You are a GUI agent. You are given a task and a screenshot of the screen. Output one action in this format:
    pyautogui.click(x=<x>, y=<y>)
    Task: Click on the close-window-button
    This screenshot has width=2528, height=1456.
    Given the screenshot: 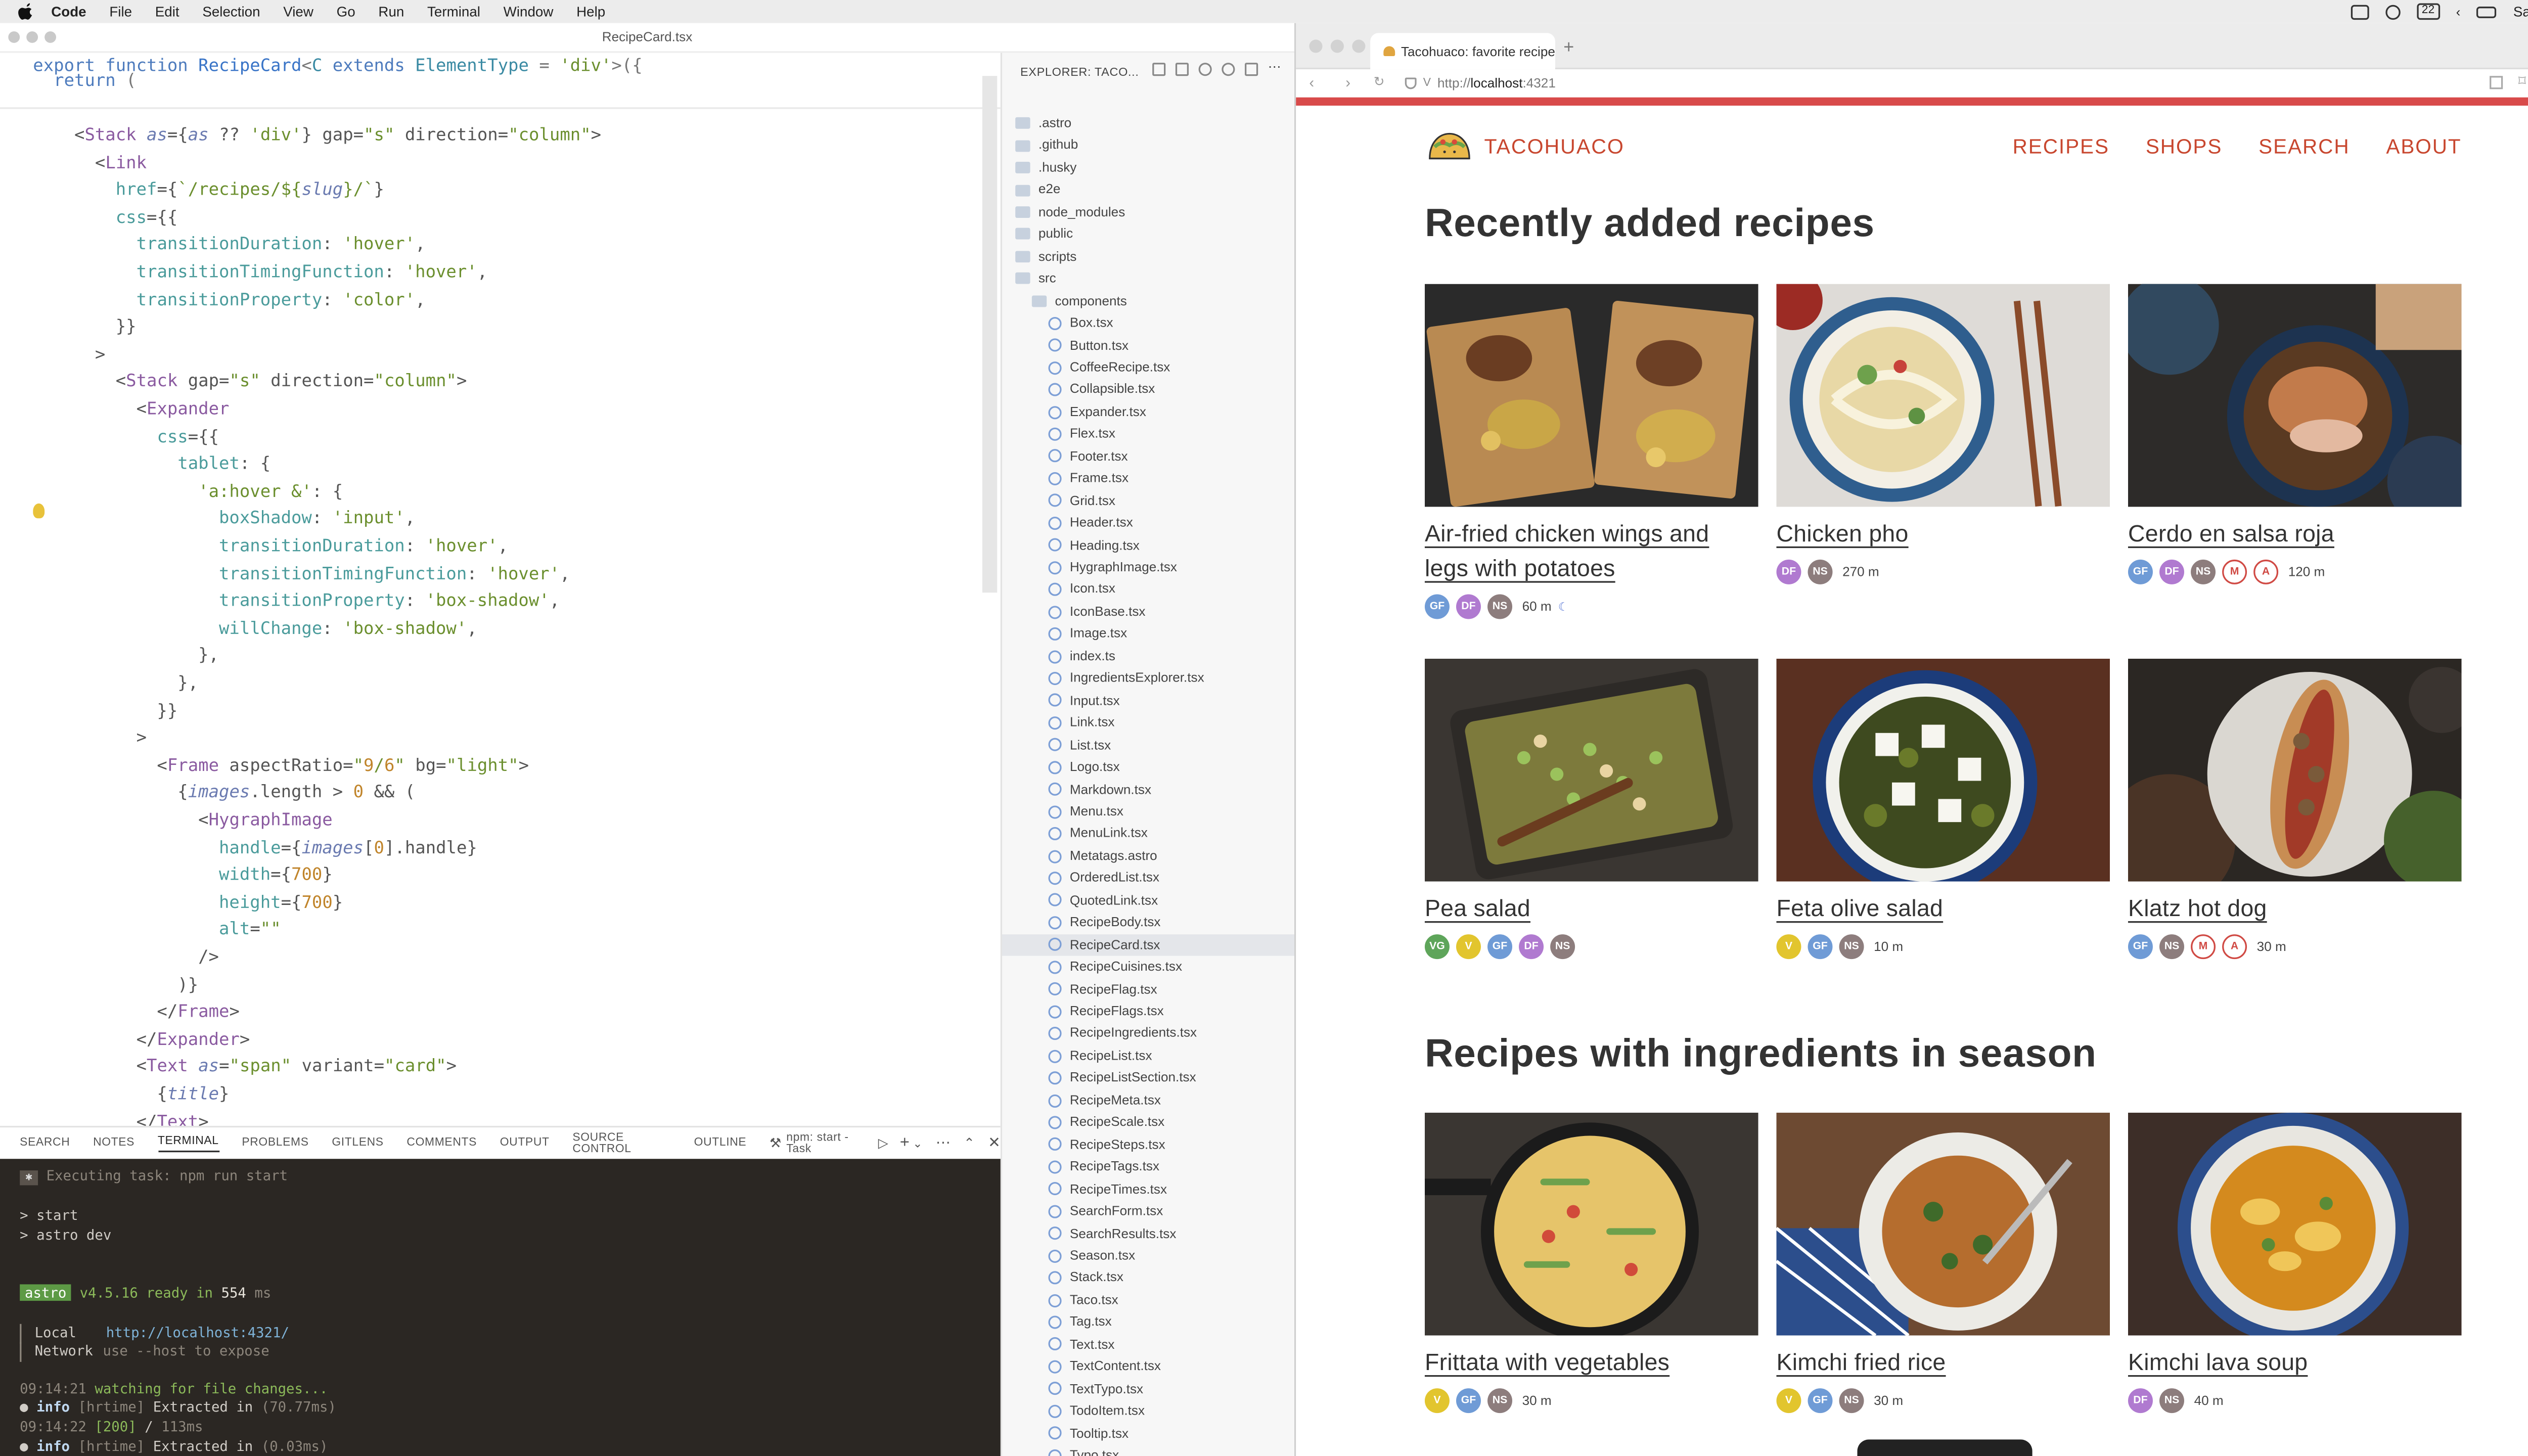 What is the action you would take?
    pyautogui.click(x=14, y=37)
    